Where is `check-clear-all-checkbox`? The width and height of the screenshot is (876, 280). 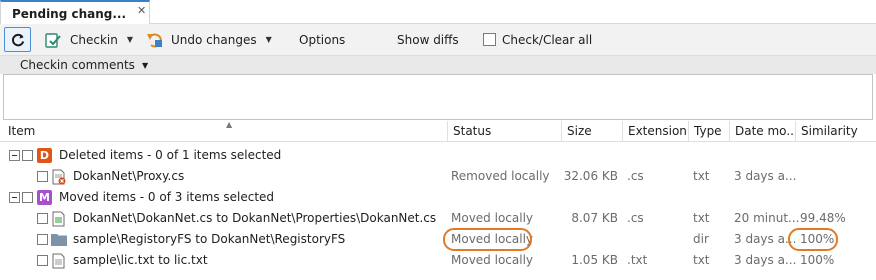 check-clear-all-checkbox is located at coordinates (489, 39).